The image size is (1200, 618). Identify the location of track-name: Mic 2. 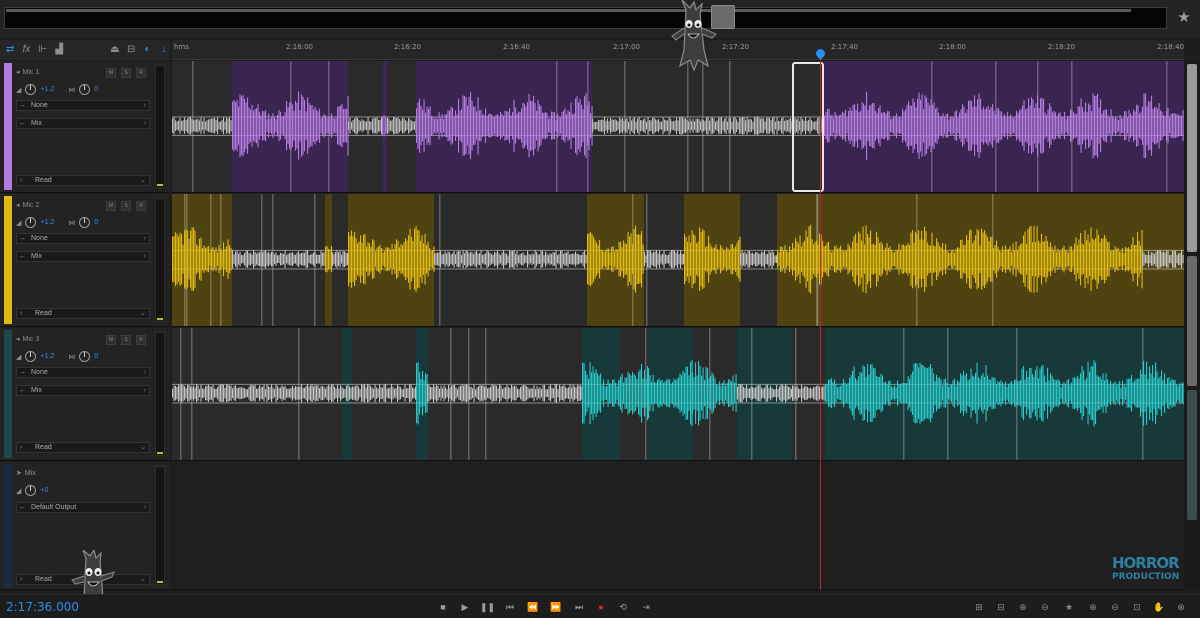
(31, 205).